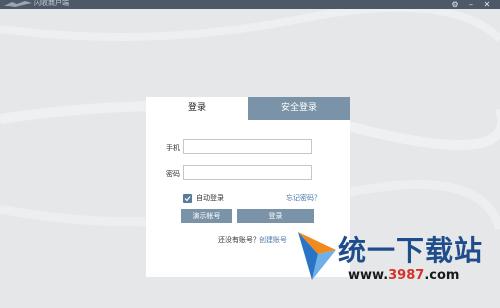  I want to click on window-title: 闪收商户端, so click(51, 3).